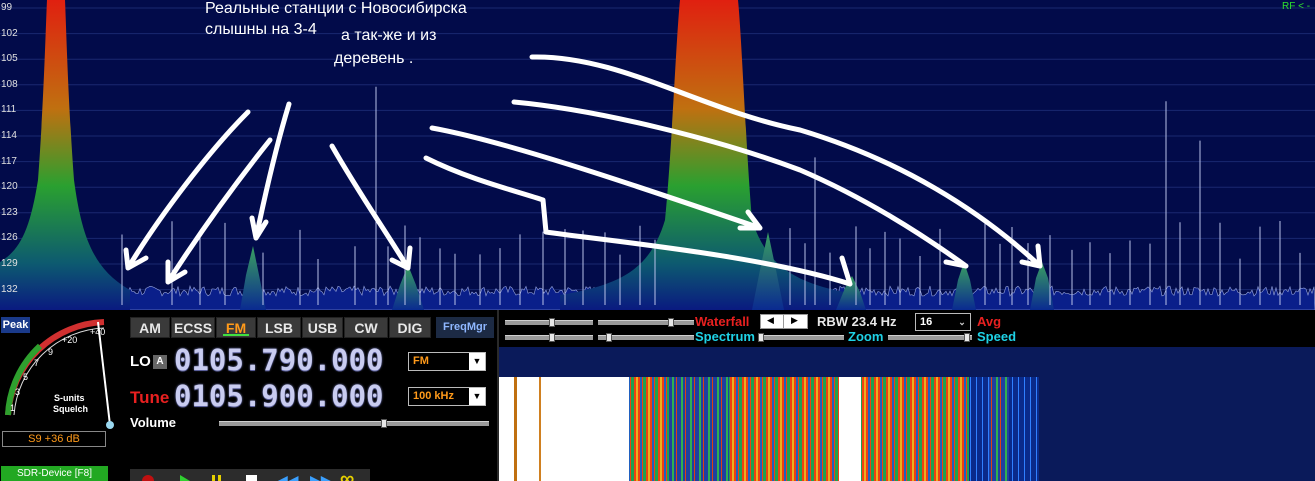  Describe the element at coordinates (185, 478) in the screenshot. I see `play-icon` at that location.